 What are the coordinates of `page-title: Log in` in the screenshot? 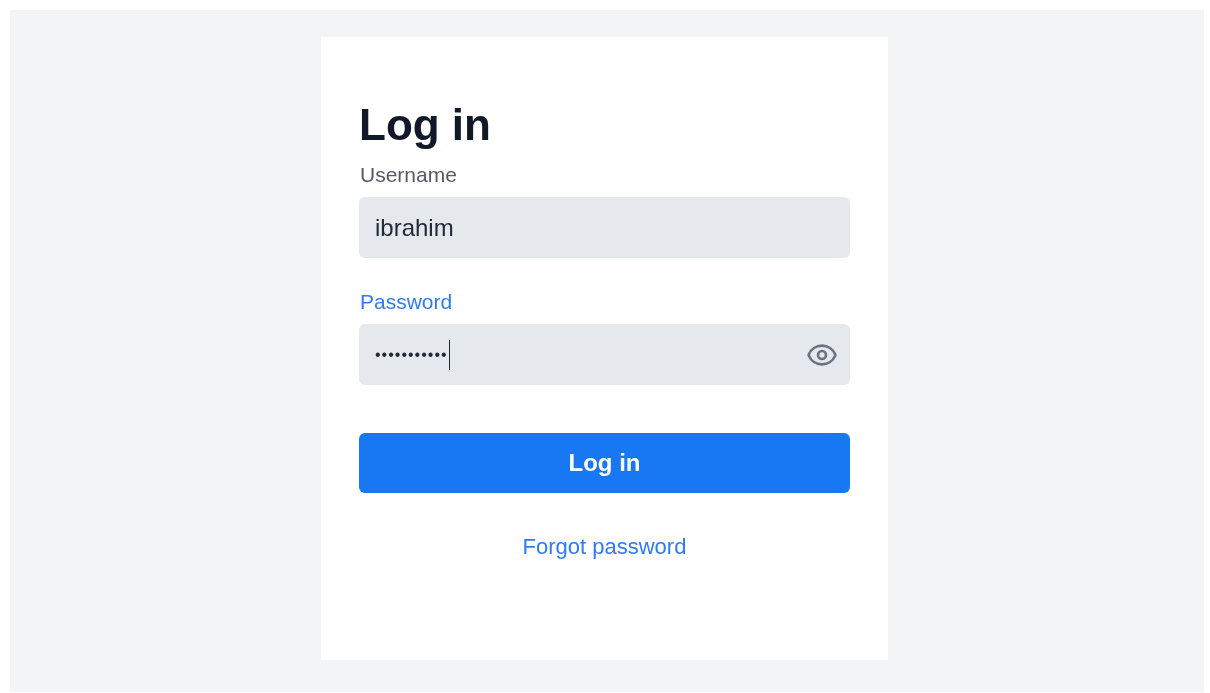 It's located at (425, 125).